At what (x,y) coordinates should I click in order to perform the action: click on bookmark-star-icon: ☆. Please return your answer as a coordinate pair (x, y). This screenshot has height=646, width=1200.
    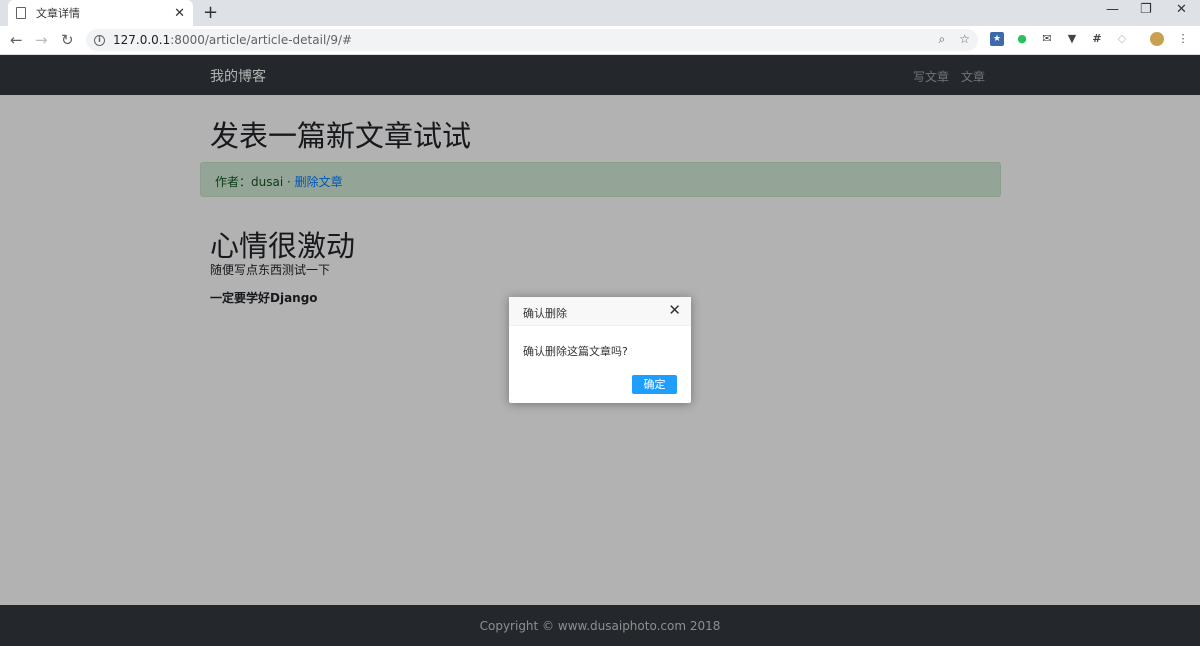
    Looking at the image, I should click on (964, 39).